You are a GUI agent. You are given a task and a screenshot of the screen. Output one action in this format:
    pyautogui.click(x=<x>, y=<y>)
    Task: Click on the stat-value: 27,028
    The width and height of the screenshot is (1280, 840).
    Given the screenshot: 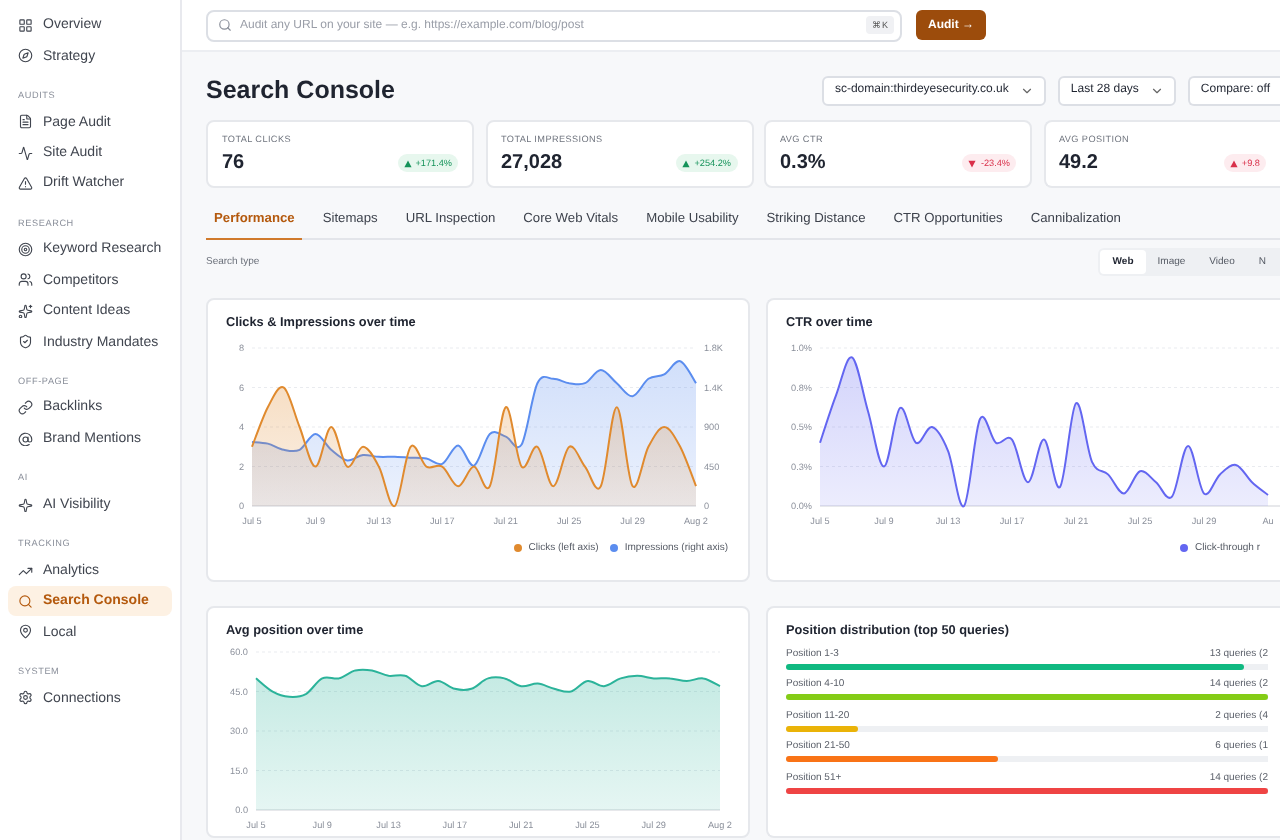 What is the action you would take?
    pyautogui.click(x=532, y=163)
    